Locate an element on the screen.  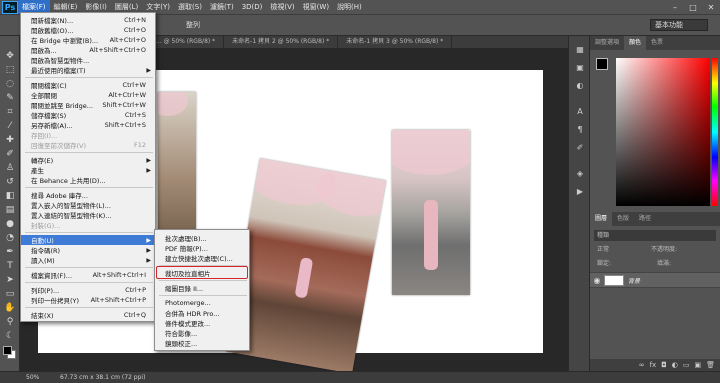
tab-paths: 路徑 is located at coordinates (645, 219).